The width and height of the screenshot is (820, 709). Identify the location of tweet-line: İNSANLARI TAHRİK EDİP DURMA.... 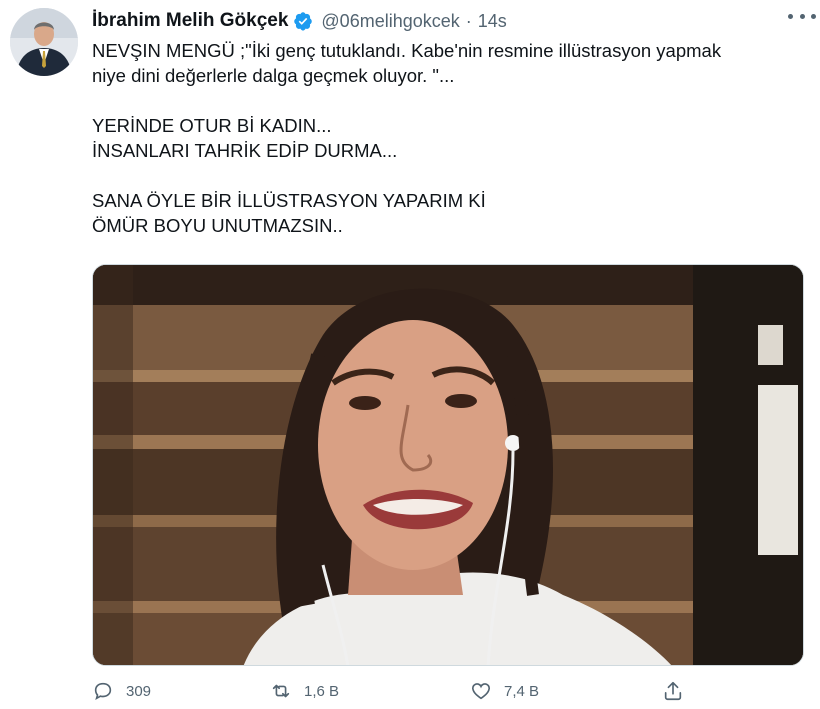
(245, 150).